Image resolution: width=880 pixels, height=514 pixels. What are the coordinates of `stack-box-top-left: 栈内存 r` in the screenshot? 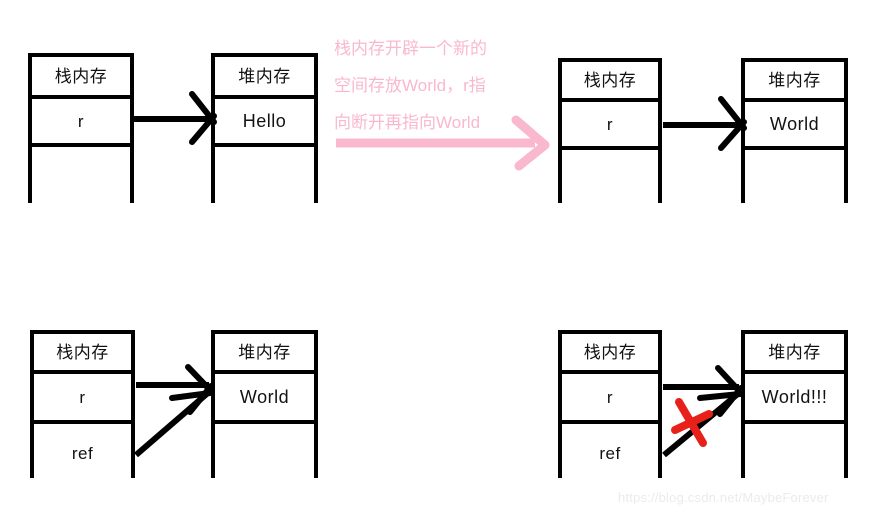 It's located at (81, 128).